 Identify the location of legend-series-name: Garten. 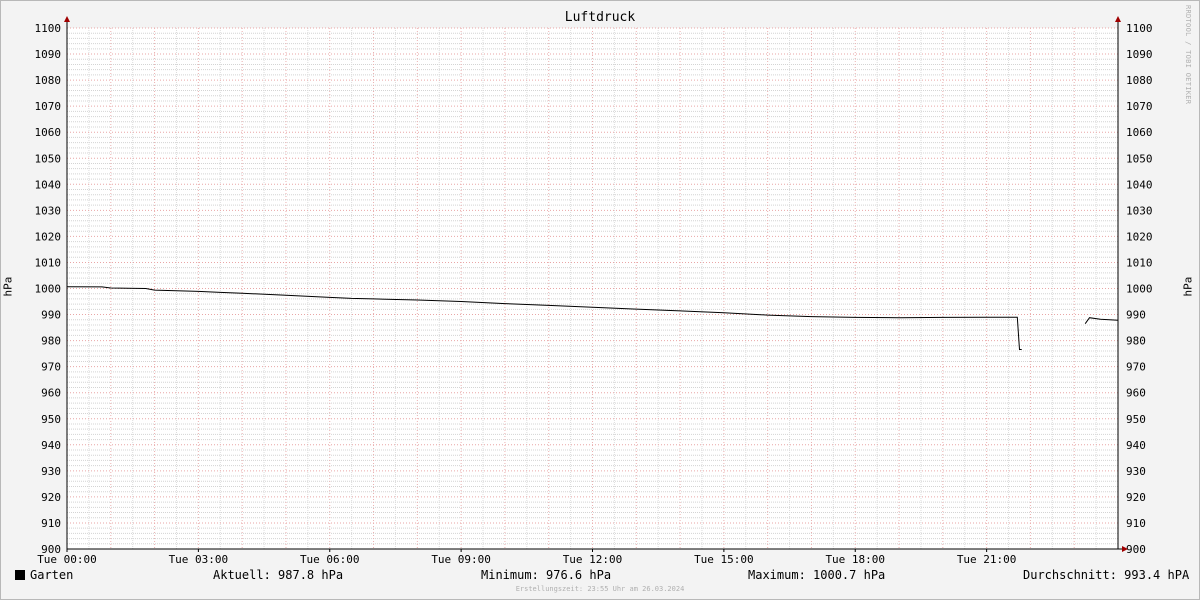
(52, 575).